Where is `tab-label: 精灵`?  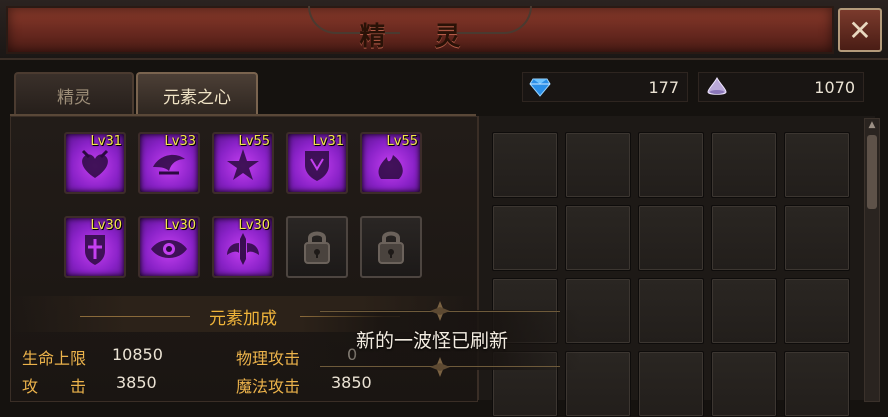 tab-label: 精灵 is located at coordinates (74, 97).